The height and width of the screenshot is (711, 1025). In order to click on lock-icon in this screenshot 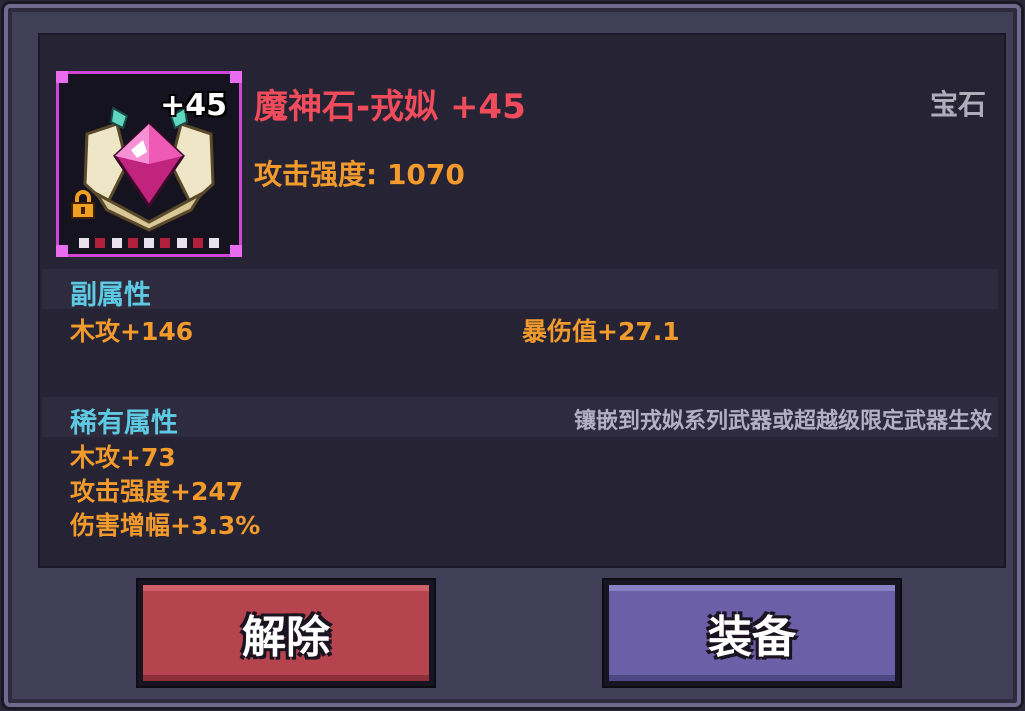, I will do `click(83, 204)`.